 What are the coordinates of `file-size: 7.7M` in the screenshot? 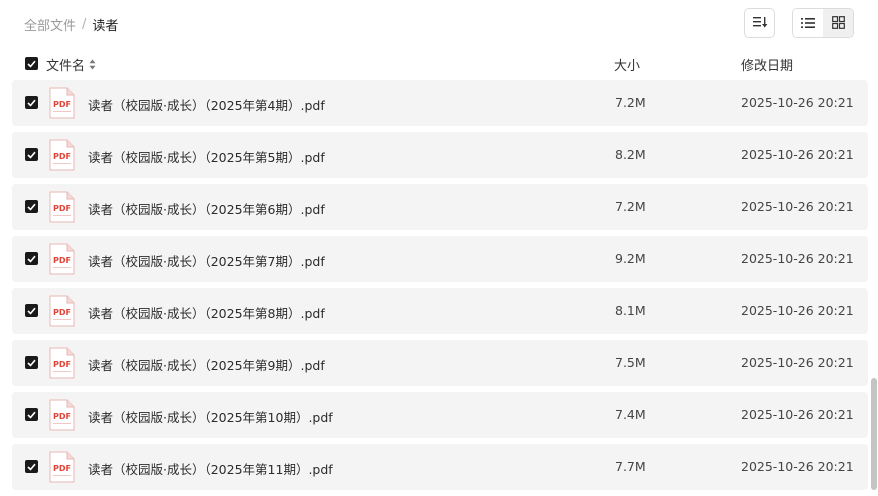 It's located at (630, 466).